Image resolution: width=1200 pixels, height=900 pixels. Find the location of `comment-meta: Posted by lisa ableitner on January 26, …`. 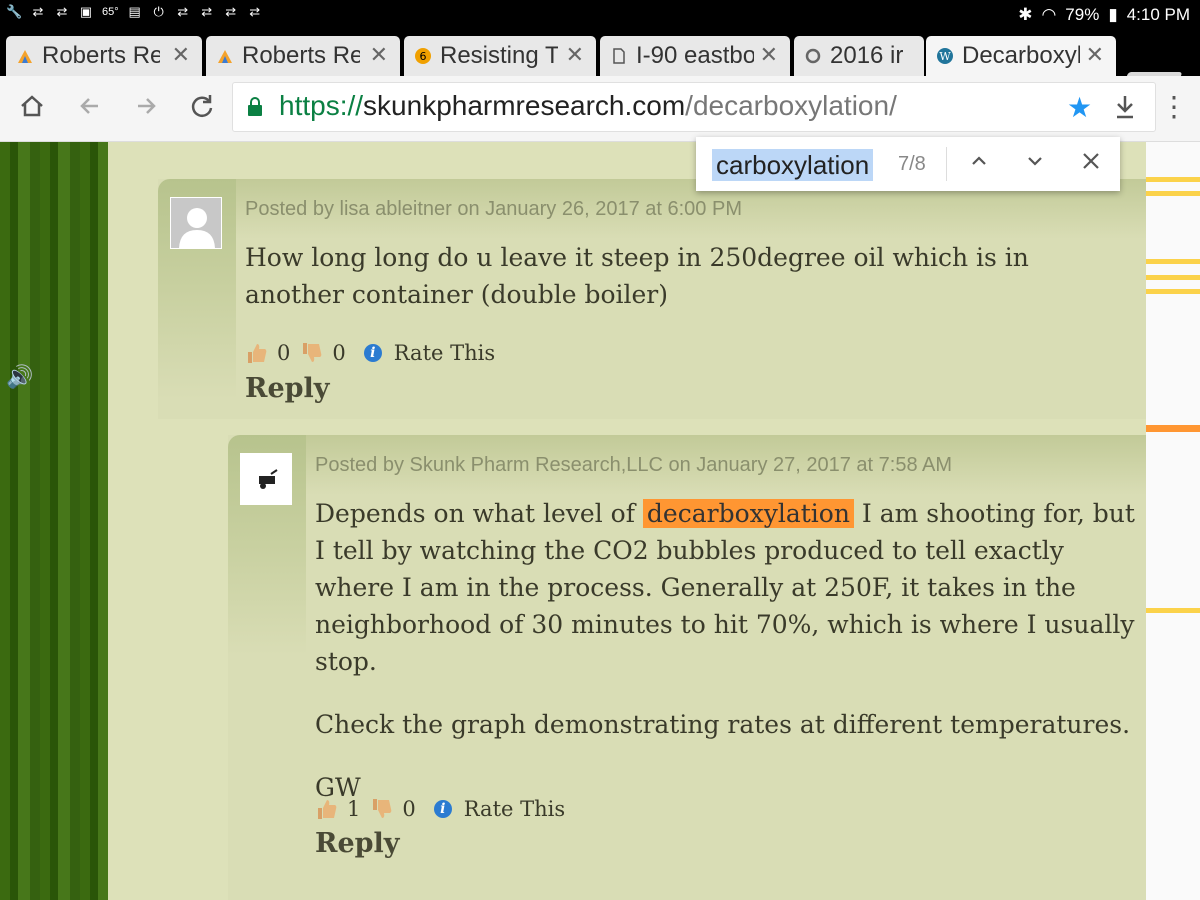

comment-meta: Posted by lisa ableitner on January 26, … is located at coordinates (493, 209).